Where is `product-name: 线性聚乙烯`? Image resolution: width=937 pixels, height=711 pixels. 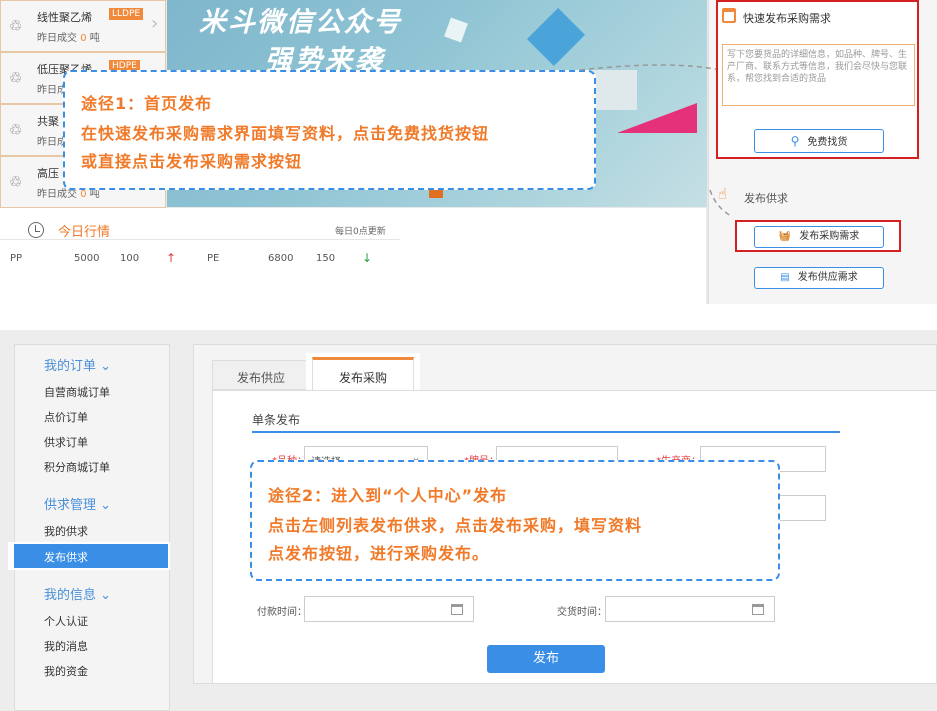 product-name: 线性聚乙烯 is located at coordinates (64, 17).